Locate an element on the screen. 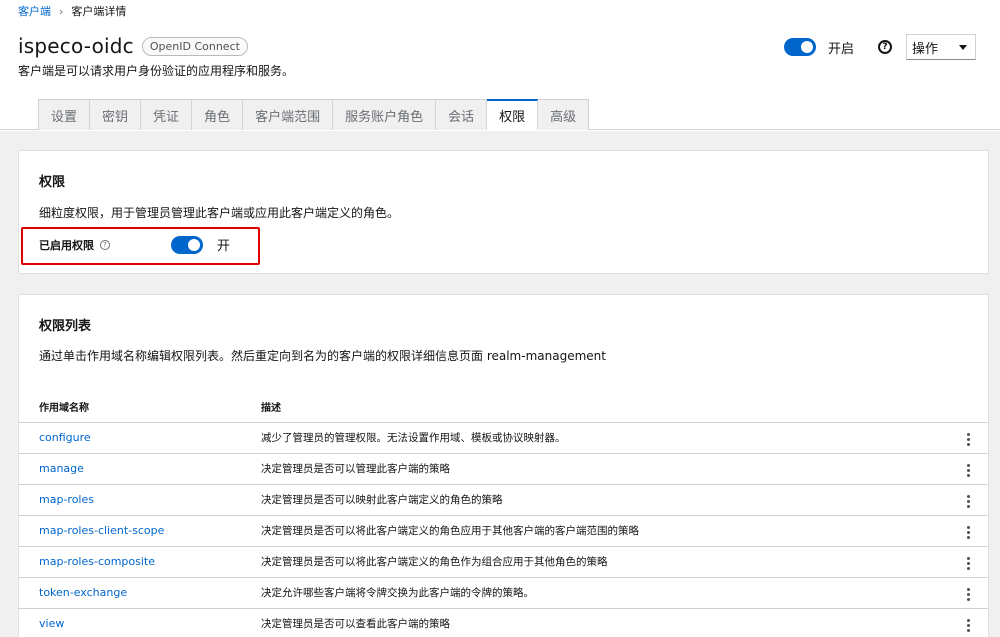 The height and width of the screenshot is (637, 1000). tab-settings: 设置 is located at coordinates (64, 114).